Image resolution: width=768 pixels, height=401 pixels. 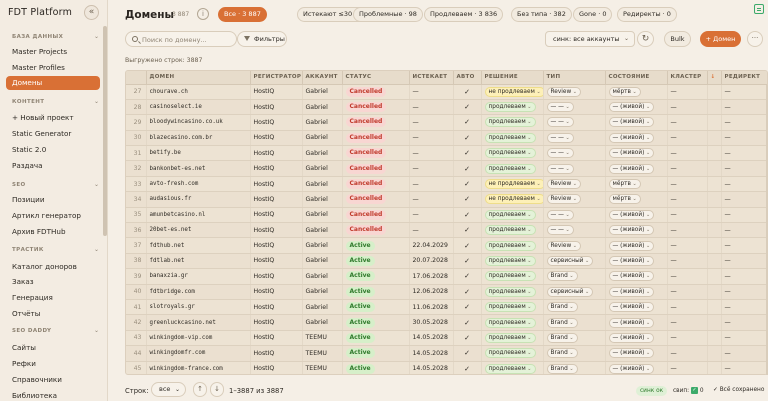 What do you see at coordinates (262, 39) in the screenshot?
I see `filters-button: Фильтры` at bounding box center [262, 39].